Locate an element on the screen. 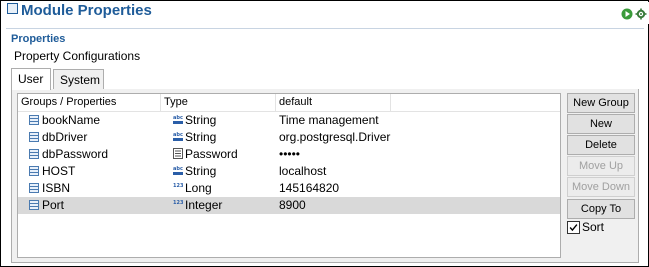 This screenshot has height=267, width=649. table-row: bookName abc String Time management is located at coordinates (289, 120).